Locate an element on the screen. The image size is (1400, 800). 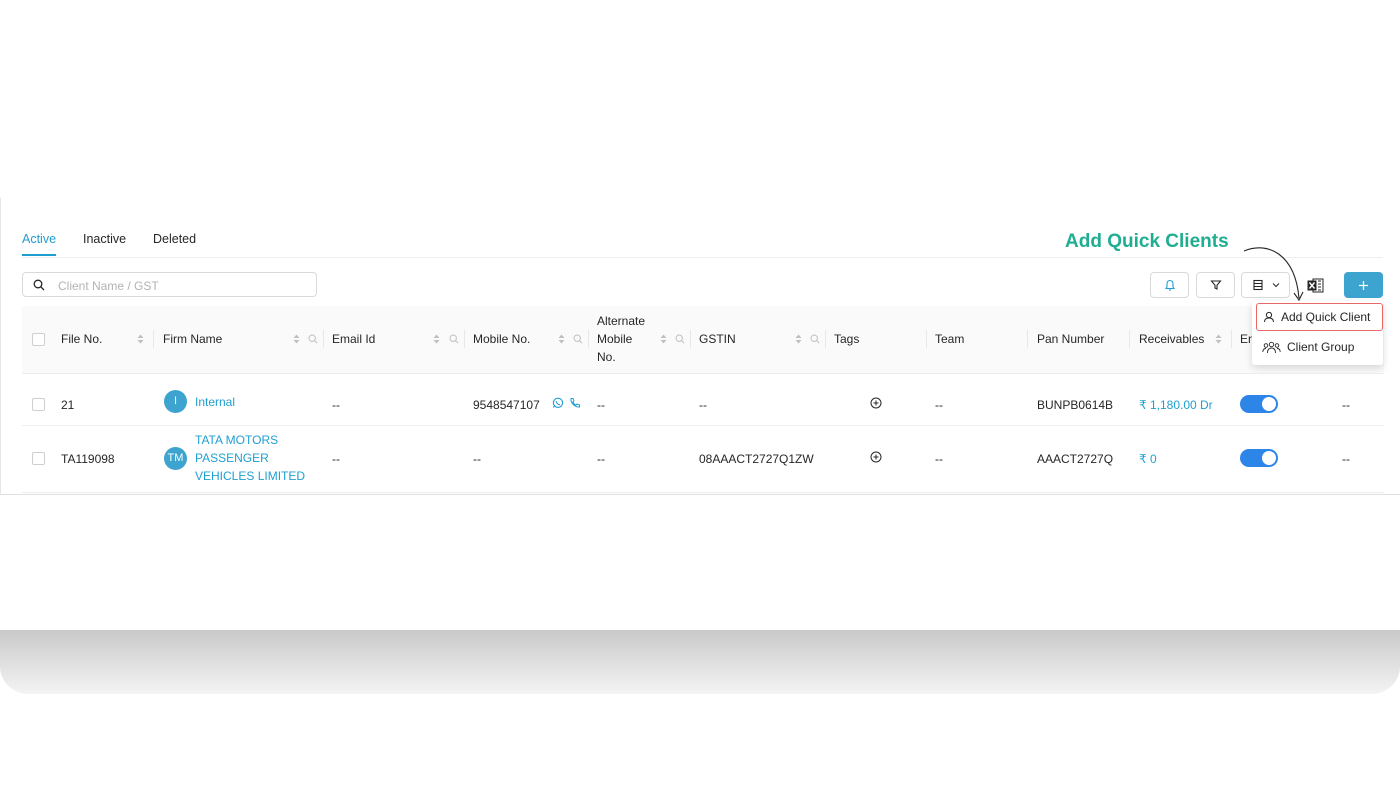
header-team: Team is located at coordinates (950, 339).